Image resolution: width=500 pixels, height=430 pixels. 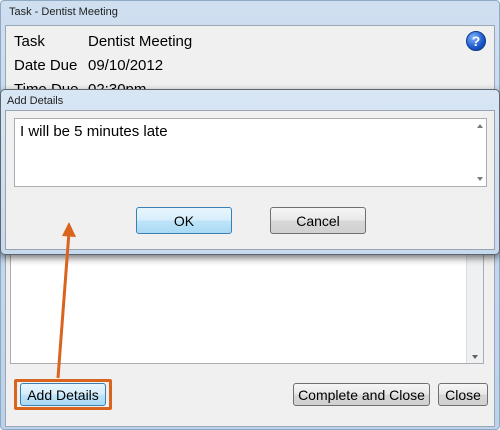 What do you see at coordinates (184, 220) in the screenshot?
I see `ok-button: OK` at bounding box center [184, 220].